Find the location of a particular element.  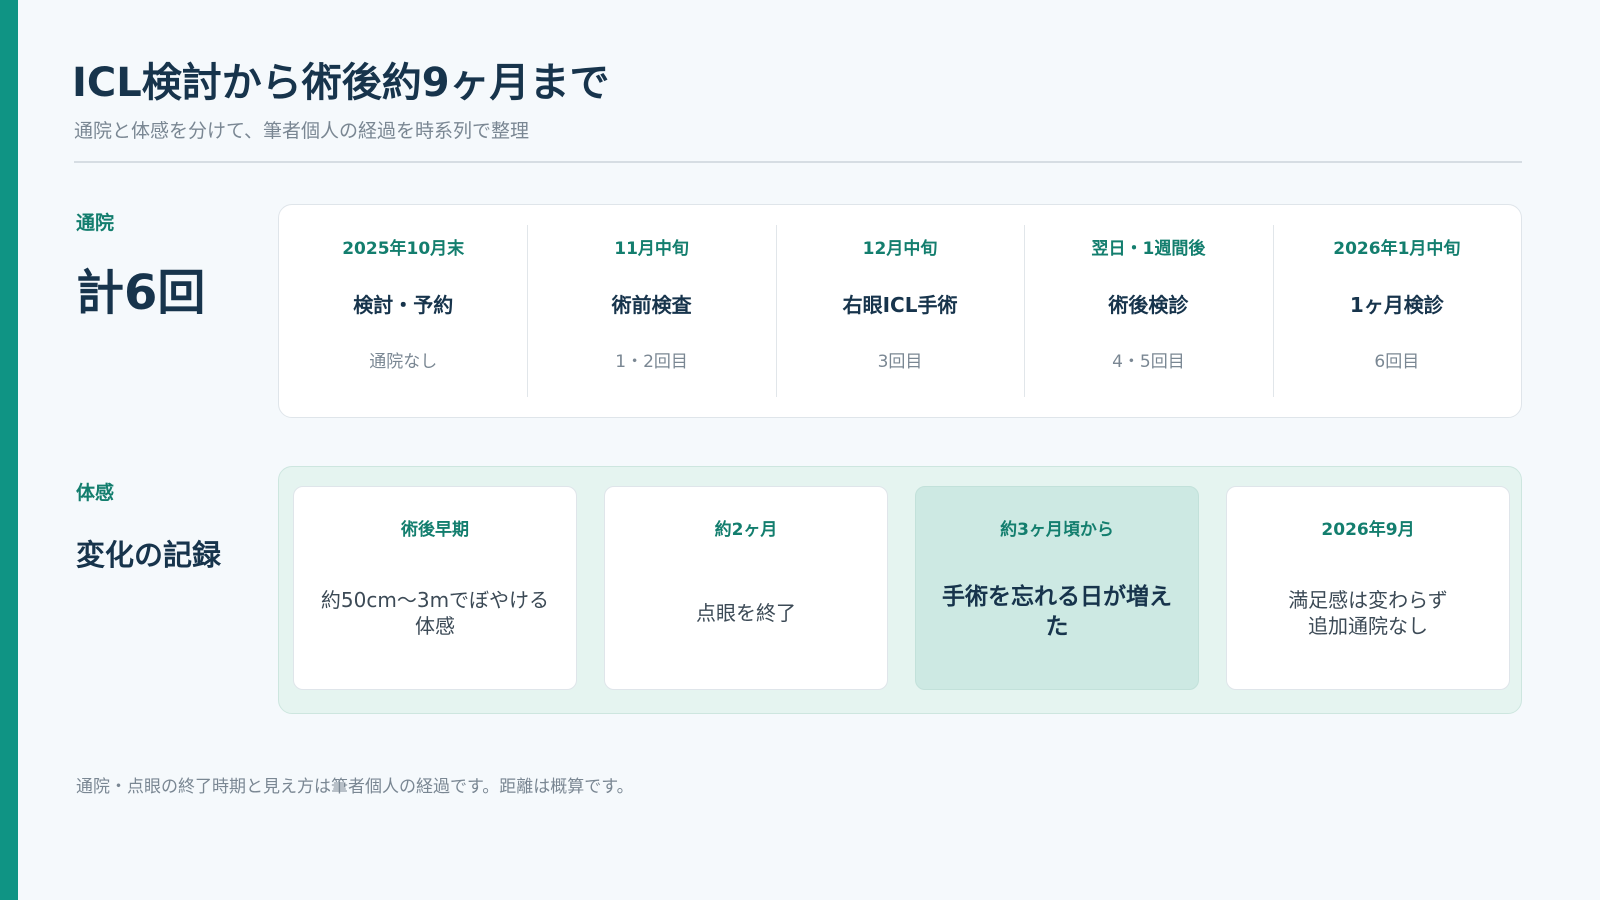

feelings-section-label: 体感 is located at coordinates (95, 493).